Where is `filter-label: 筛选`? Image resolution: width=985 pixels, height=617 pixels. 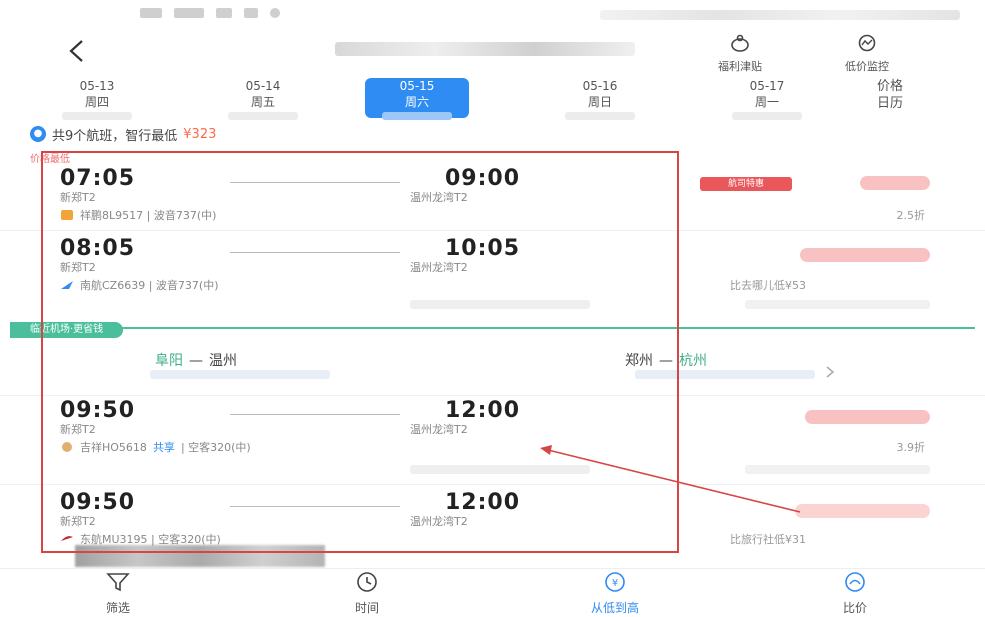
filter-label: 筛选 is located at coordinates (117, 608).